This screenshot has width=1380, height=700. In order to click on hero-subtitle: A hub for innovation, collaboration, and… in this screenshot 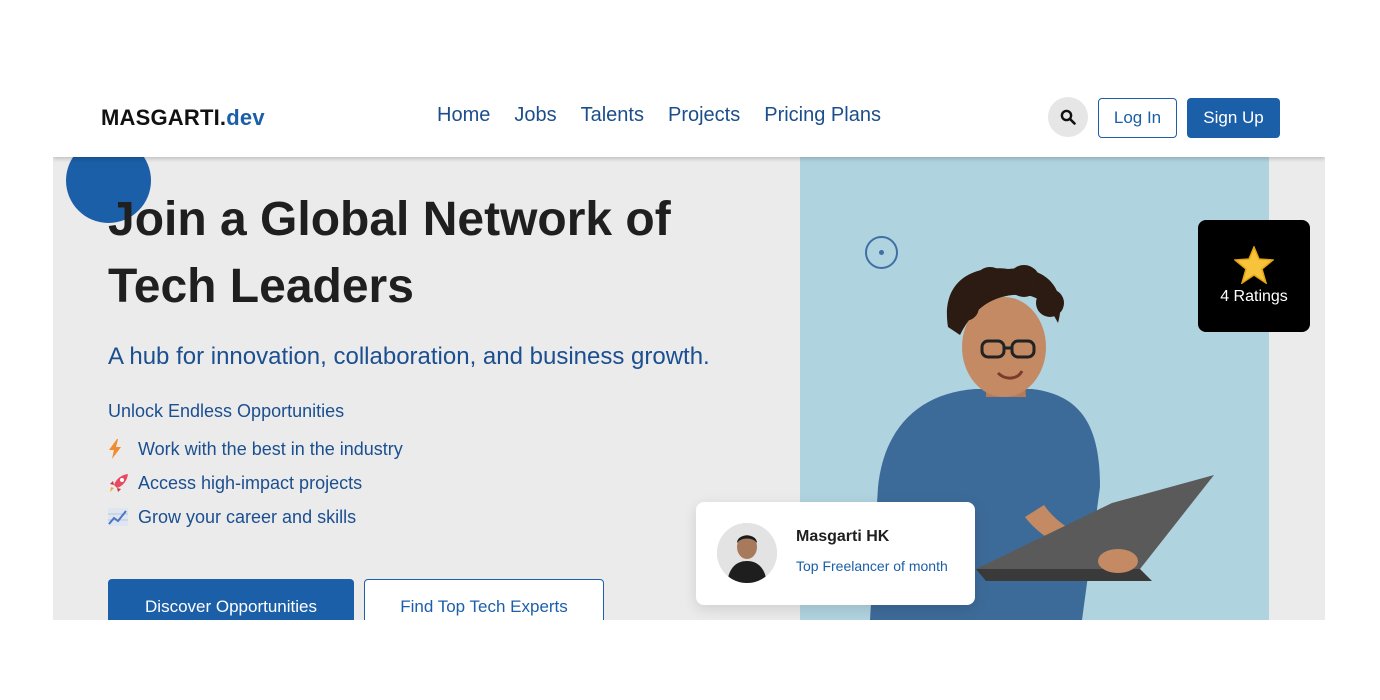, I will do `click(409, 356)`.